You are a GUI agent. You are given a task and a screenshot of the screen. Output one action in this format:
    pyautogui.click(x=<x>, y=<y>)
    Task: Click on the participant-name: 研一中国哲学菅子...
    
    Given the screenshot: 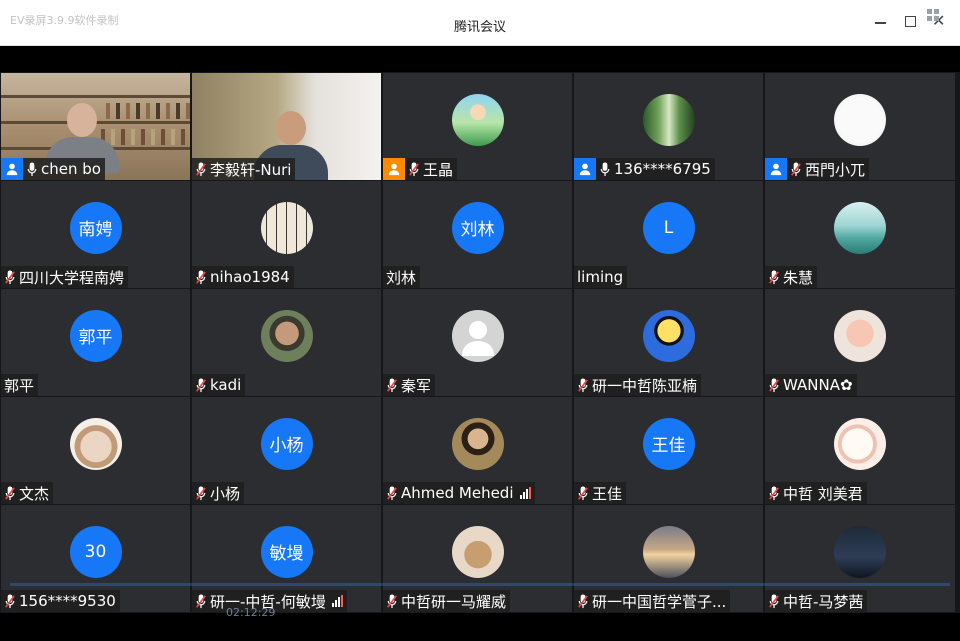 What is the action you would take?
    pyautogui.click(x=659, y=601)
    